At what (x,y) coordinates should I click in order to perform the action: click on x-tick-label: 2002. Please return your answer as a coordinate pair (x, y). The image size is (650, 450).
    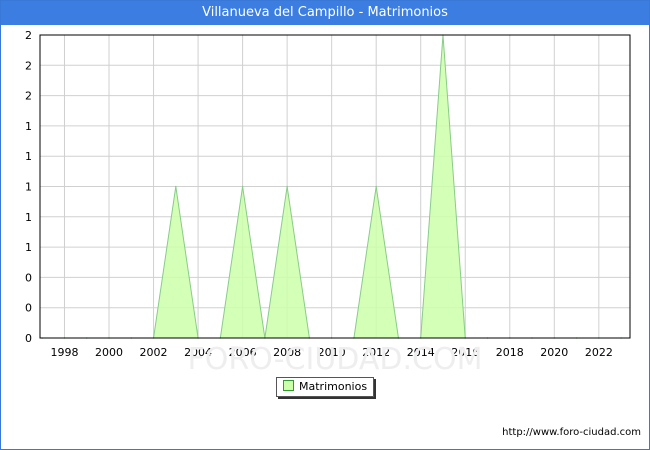
    Looking at the image, I should click on (154, 352).